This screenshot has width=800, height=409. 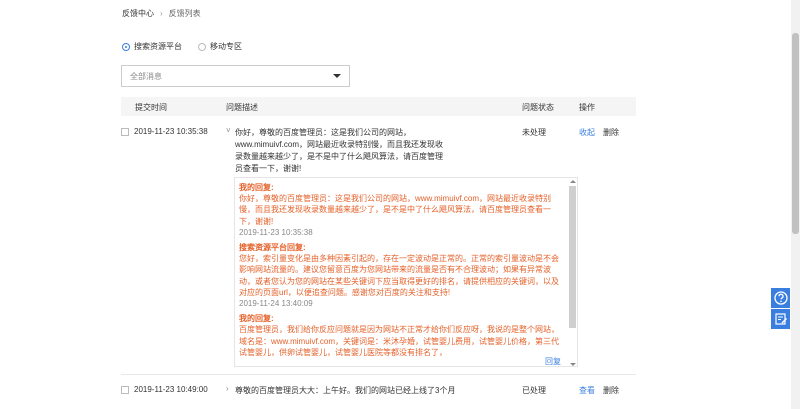 I want to click on panel-scrollbar, so click(x=572, y=273).